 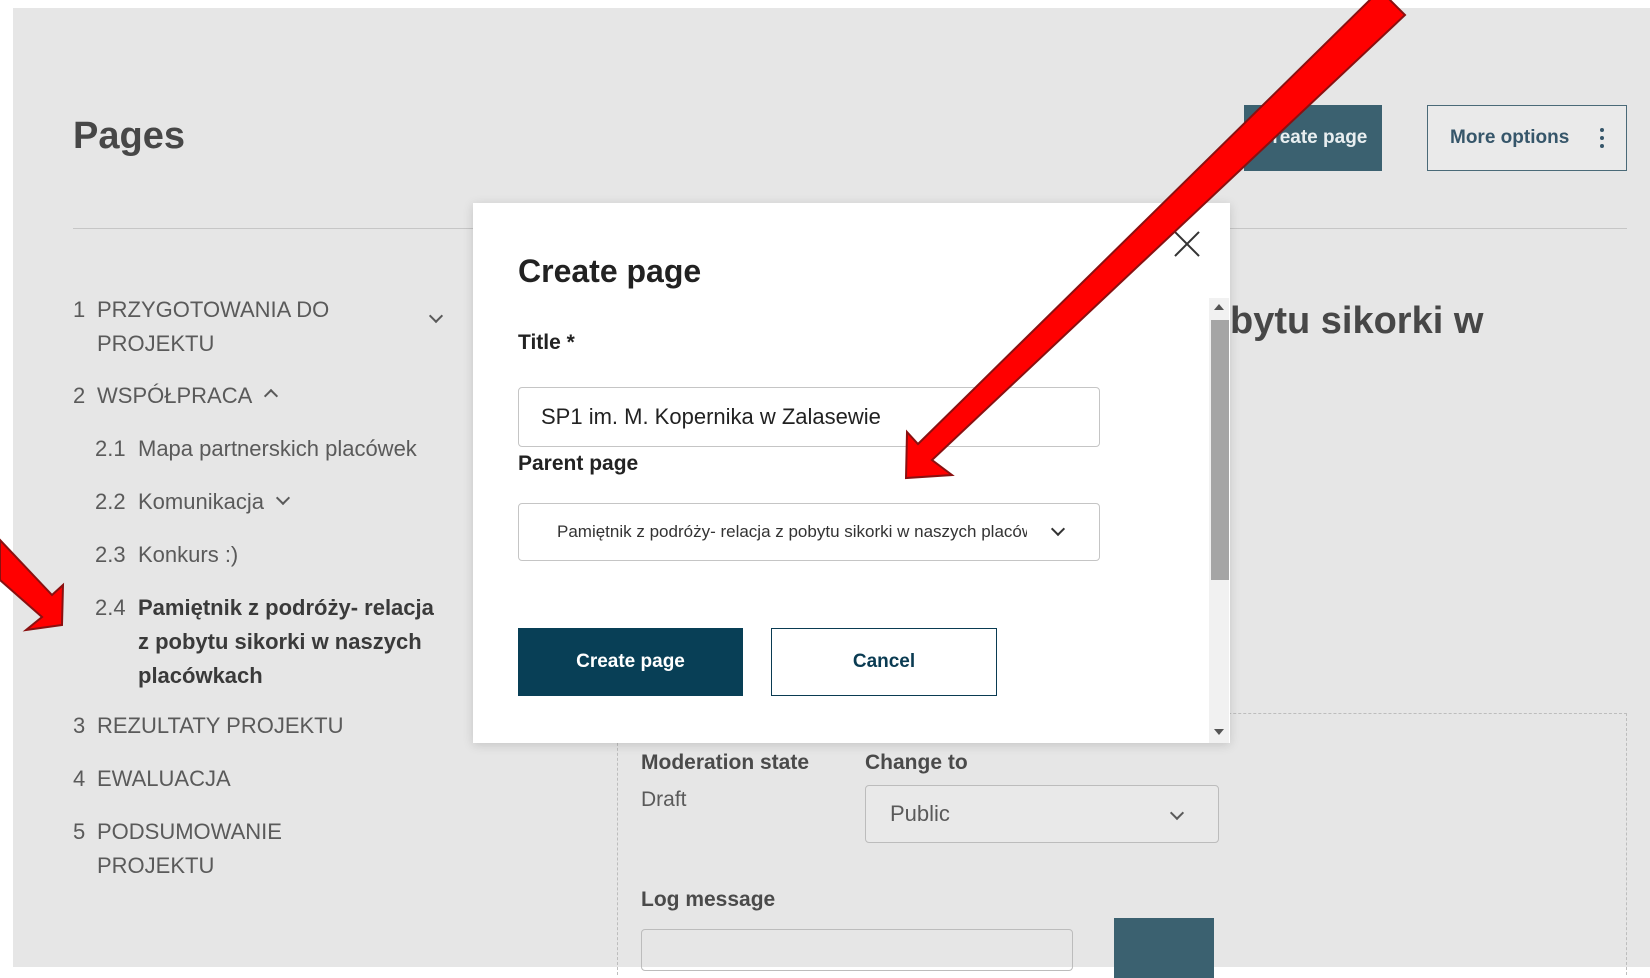 I want to click on red-annotation-arrow-main, so click(x=1155, y=240).